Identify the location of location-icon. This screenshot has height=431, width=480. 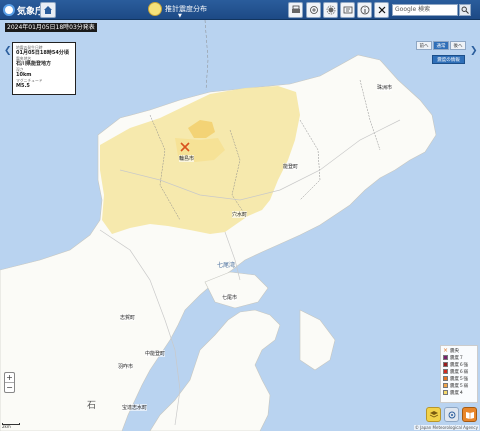
(451, 414).